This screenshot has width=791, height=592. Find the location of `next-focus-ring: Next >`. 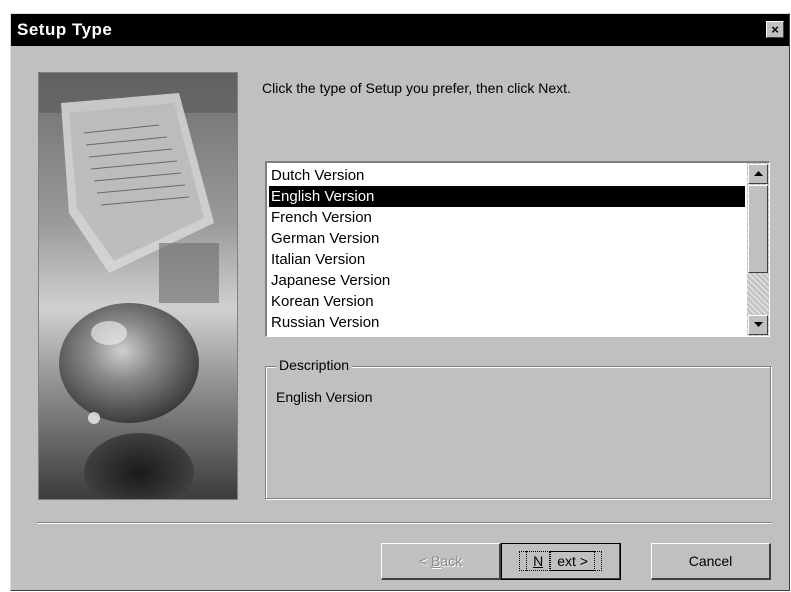

next-focus-ring: Next > is located at coordinates (560, 561).